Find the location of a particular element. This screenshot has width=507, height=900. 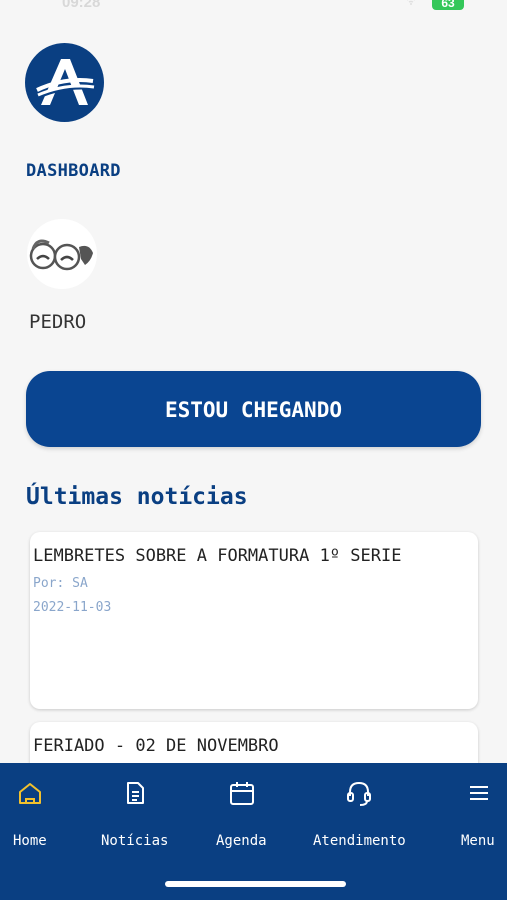

nav-label-noticias: Notícias is located at coordinates (135, 841).